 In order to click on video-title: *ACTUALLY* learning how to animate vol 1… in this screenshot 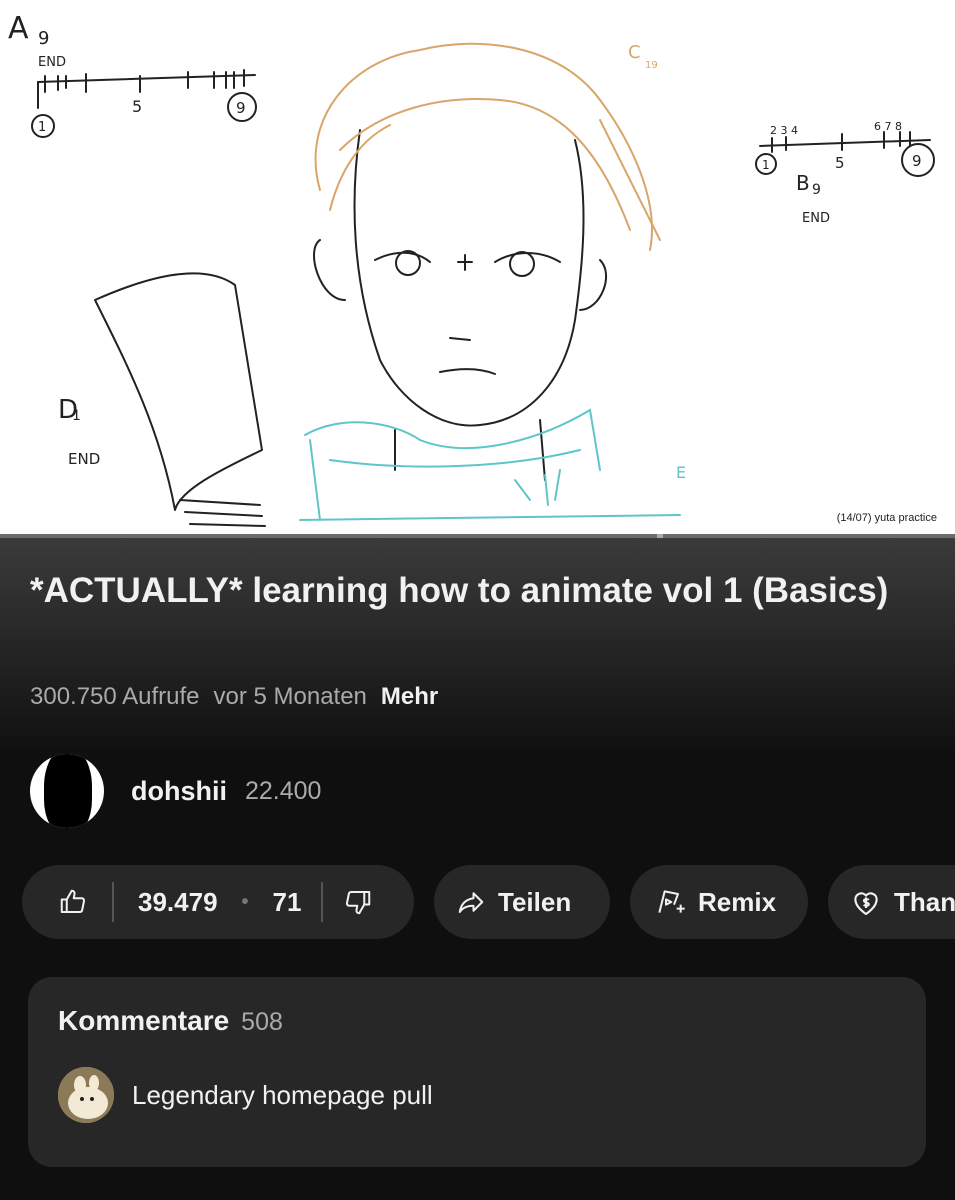, I will do `click(459, 590)`.